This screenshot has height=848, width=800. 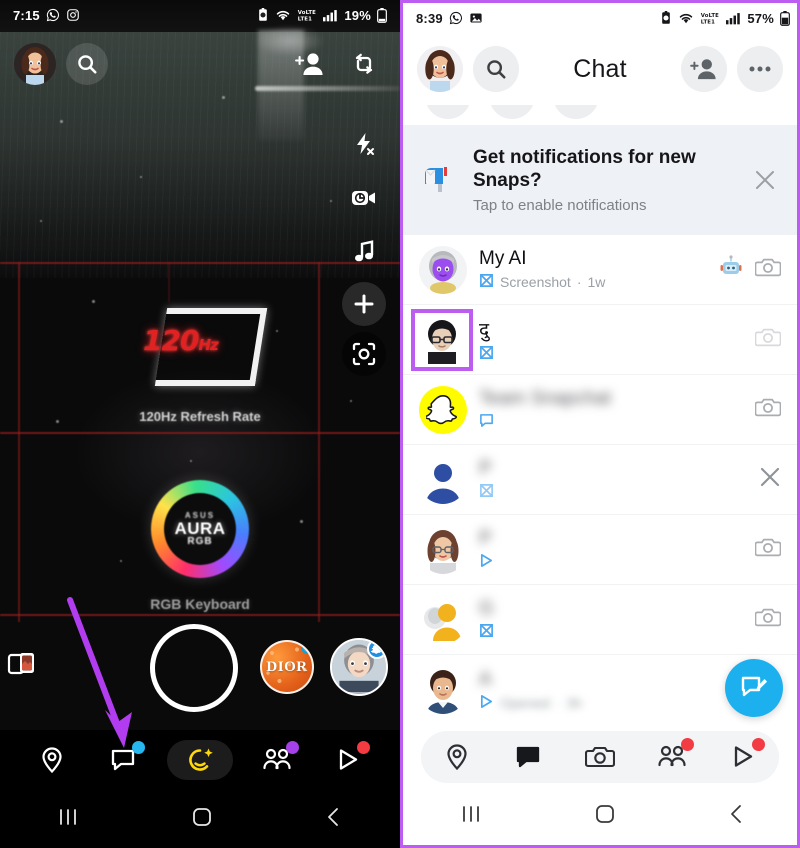 I want to click on chat-name: Team Snapchat, so click(x=545, y=398).